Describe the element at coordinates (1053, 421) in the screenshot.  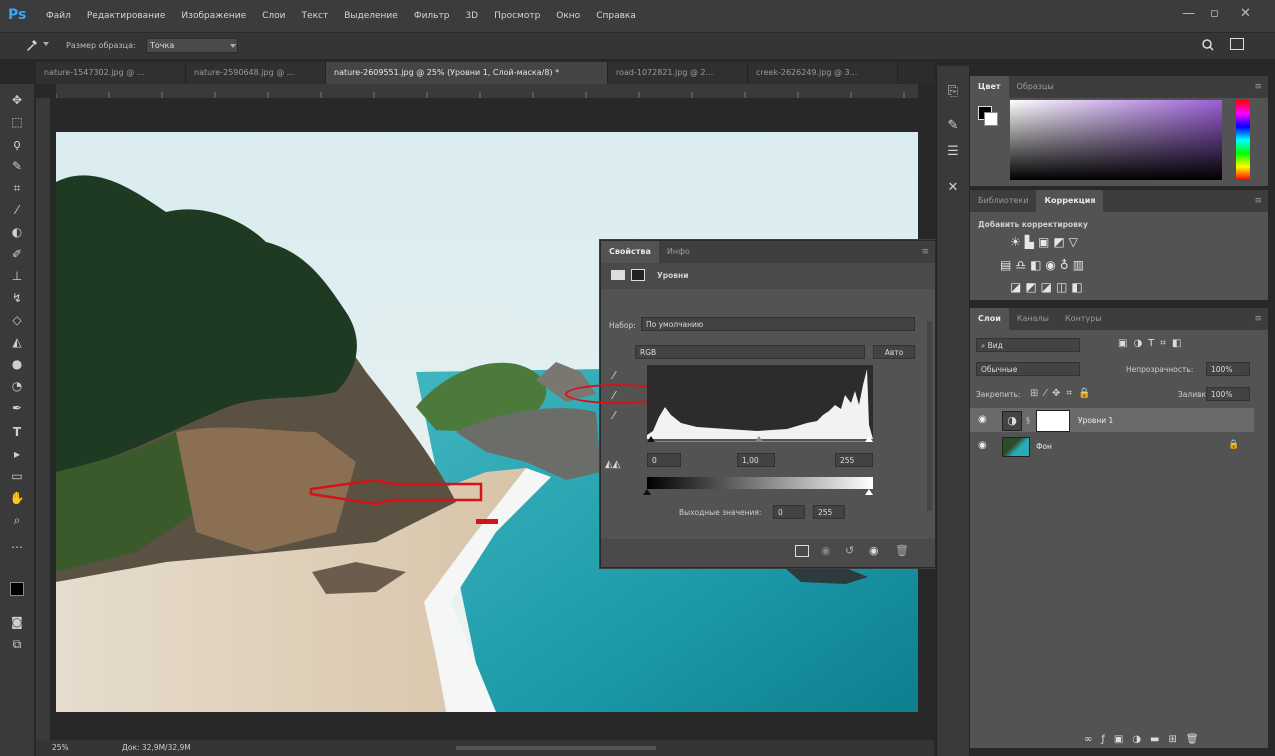
I see `layer-mask-thumbnail` at that location.